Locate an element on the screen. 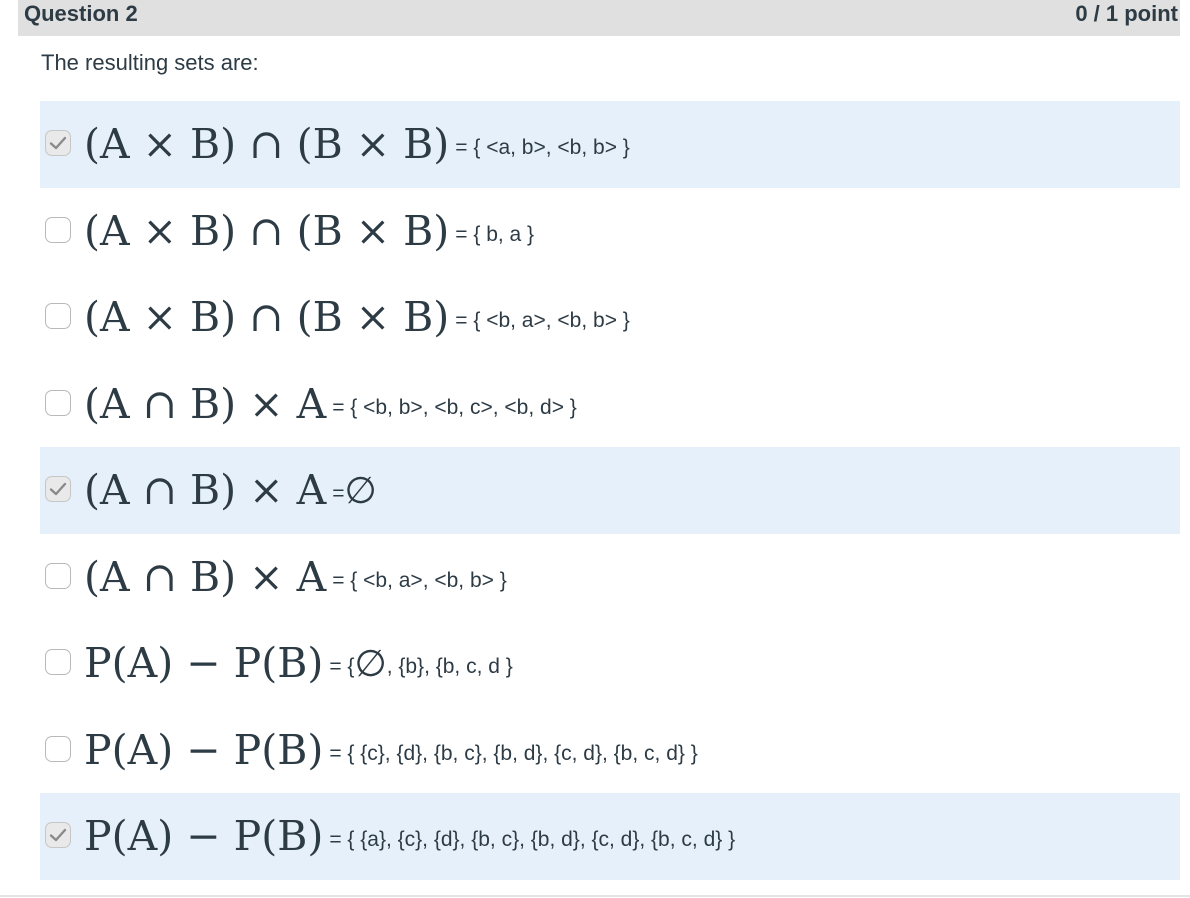 This screenshot has width=1190, height=898. answer-option-label: (A ∩ B) × A = { <b, b>, <b, c>, <b, d> } is located at coordinates (330, 404).